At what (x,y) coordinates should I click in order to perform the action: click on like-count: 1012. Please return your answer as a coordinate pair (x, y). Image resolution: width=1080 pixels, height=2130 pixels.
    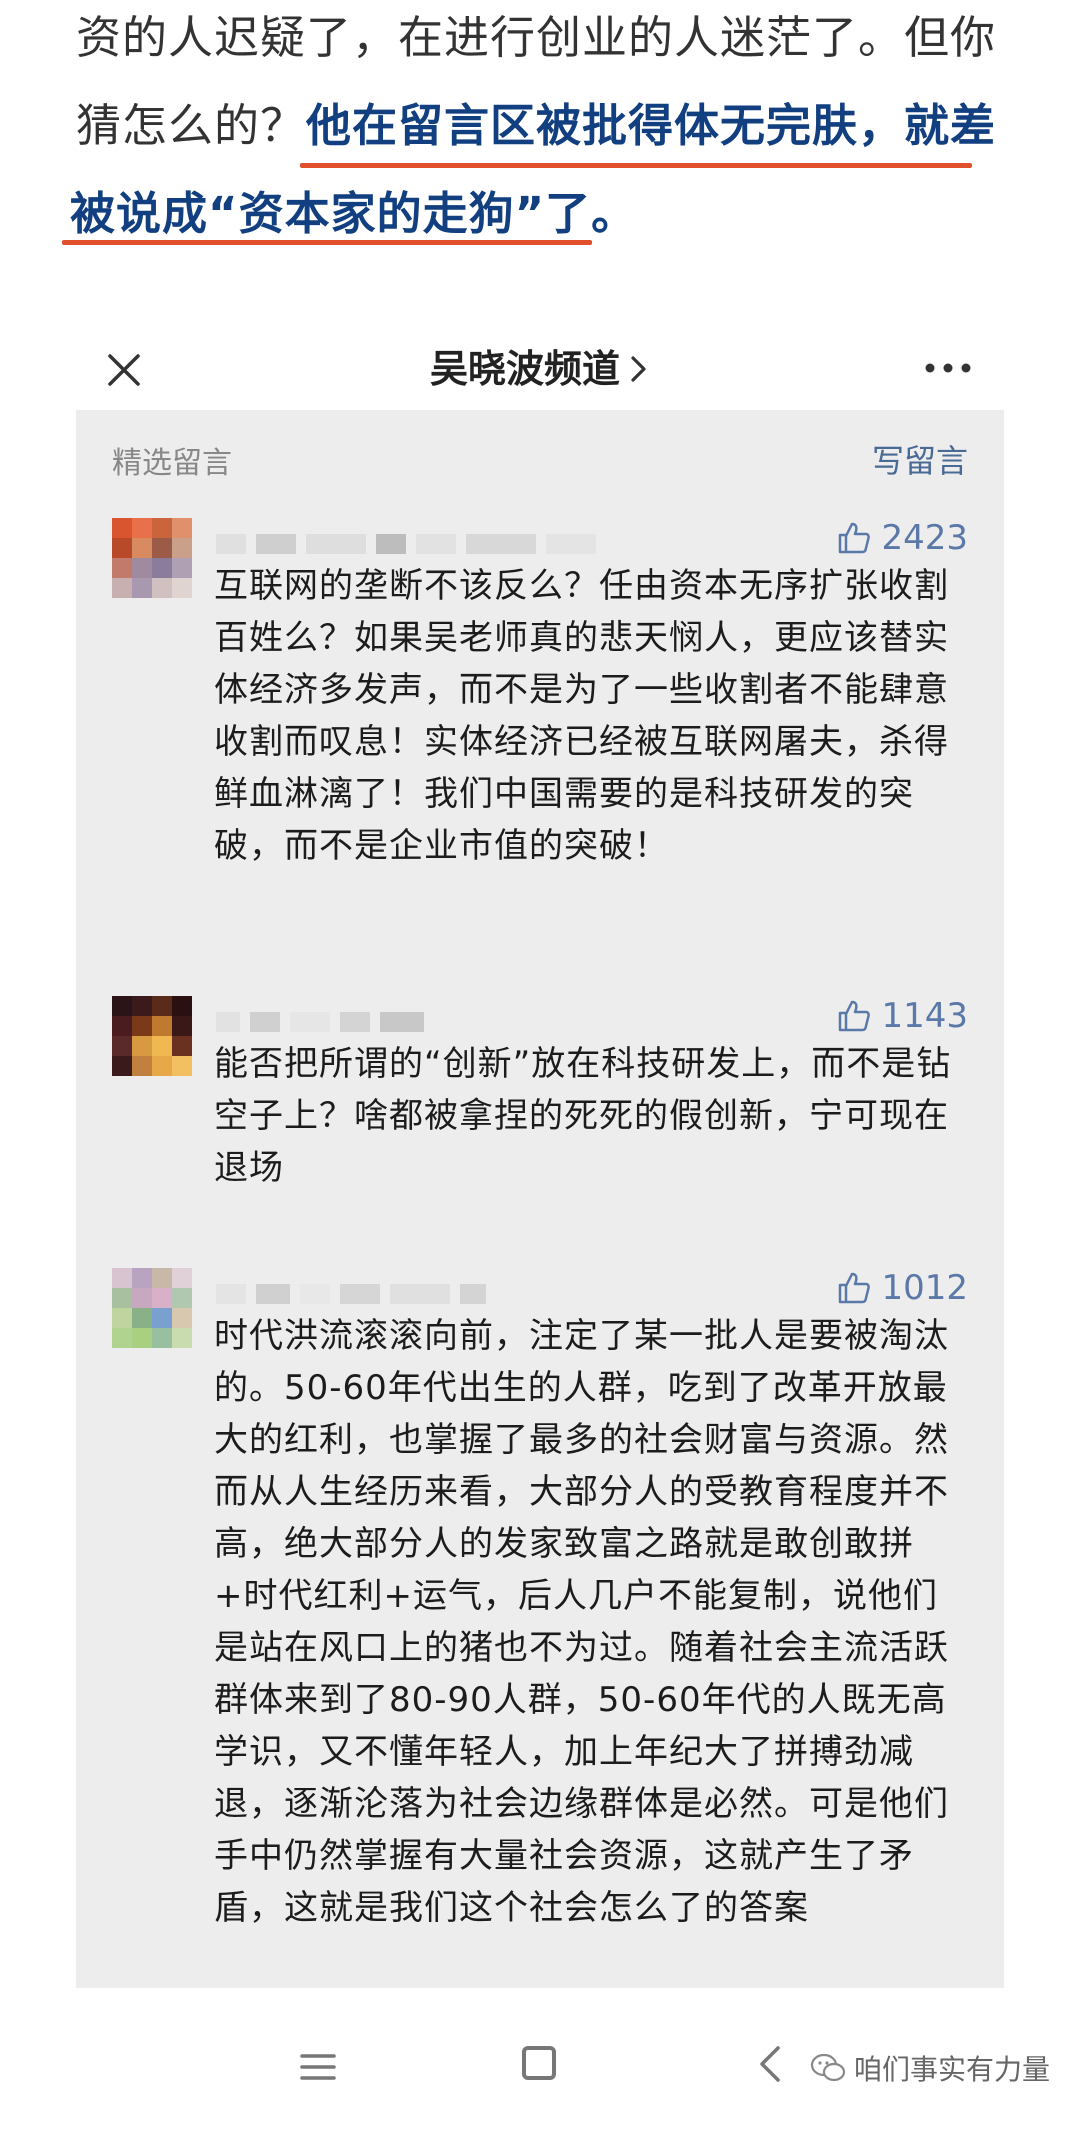
    Looking at the image, I should click on (902, 1288).